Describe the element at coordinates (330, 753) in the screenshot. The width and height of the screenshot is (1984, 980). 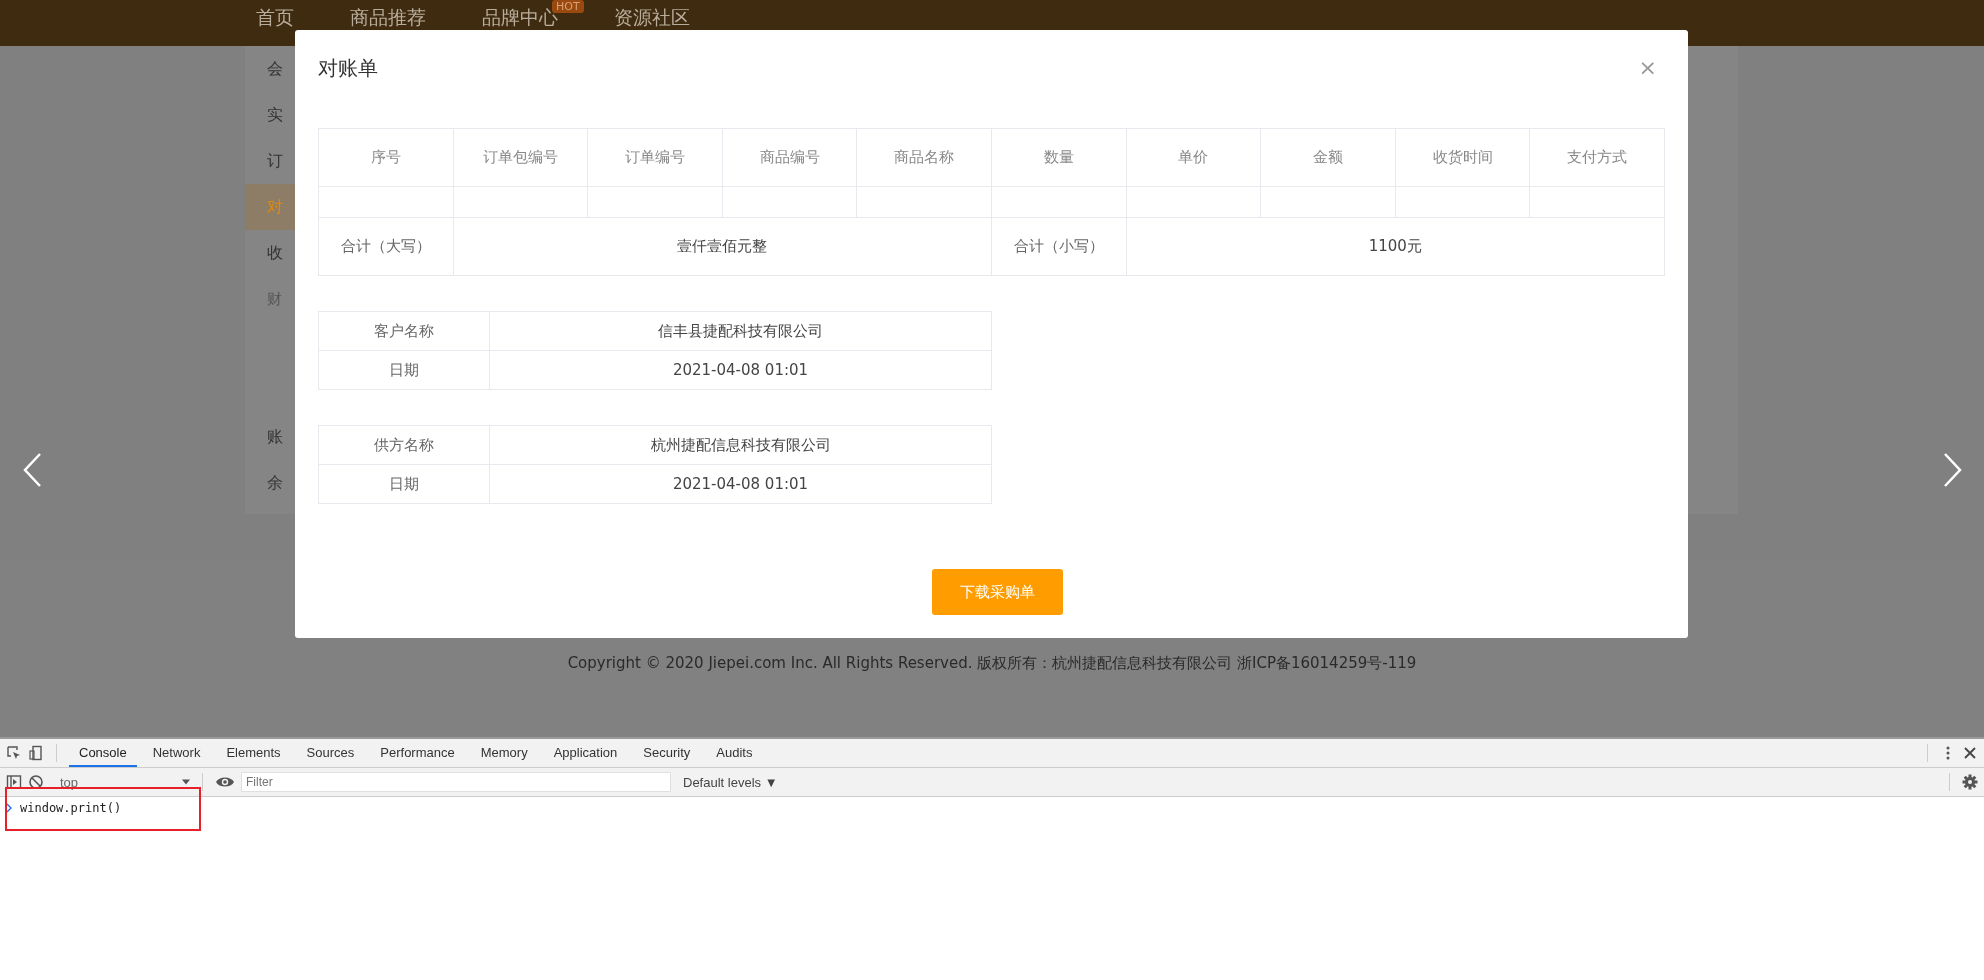
I see `devtools-tab: Sources` at that location.